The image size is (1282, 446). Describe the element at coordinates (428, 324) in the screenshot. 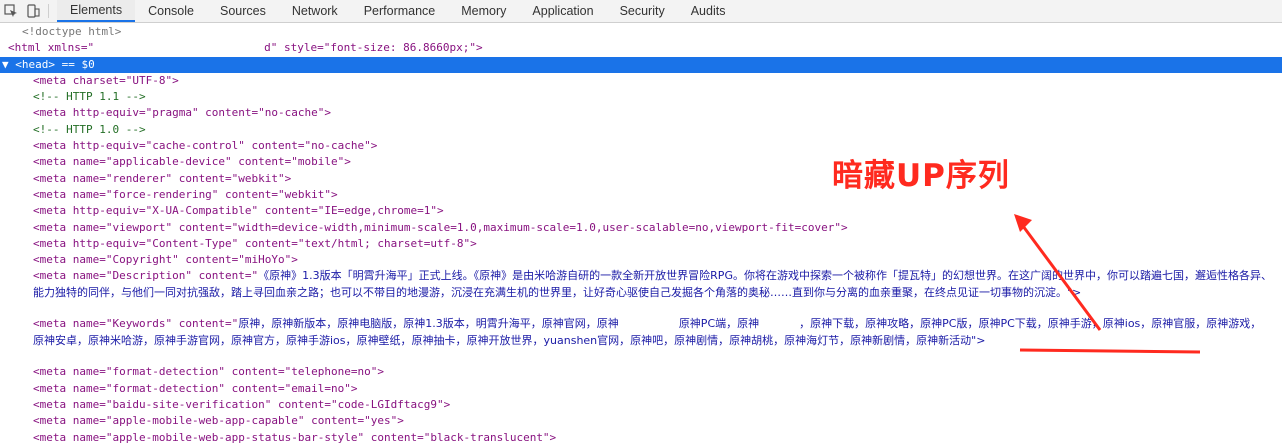

I see `meta-keywords-text-1: 原神，原神新版本，原神电脑版，原神1.3版本，明霄升海平，原神官网，原神` at that location.